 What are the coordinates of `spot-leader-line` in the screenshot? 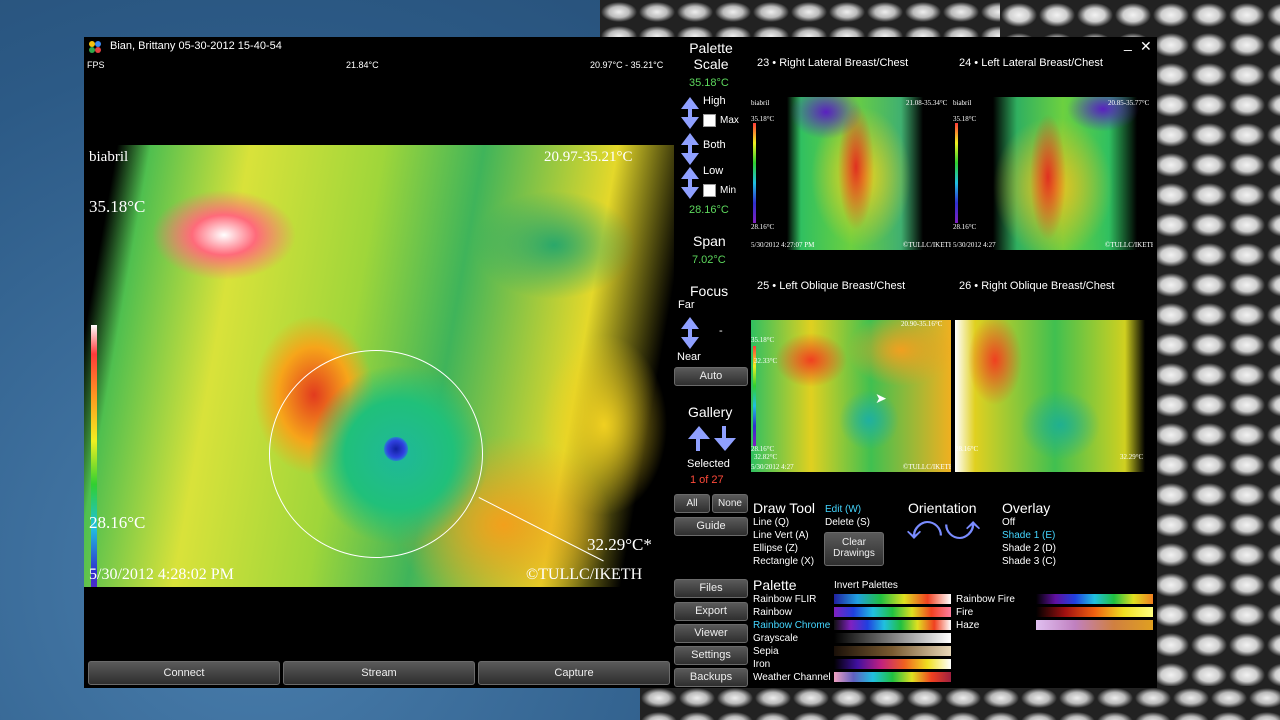 It's located at (541, 529).